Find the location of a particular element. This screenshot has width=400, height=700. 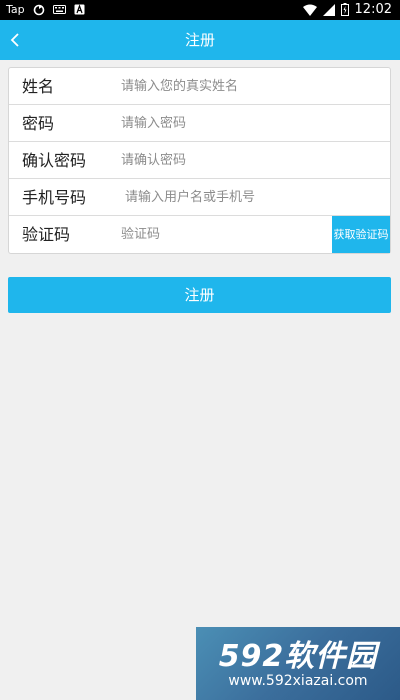

code-row: 验证码 获取验证码 is located at coordinates (199, 234).